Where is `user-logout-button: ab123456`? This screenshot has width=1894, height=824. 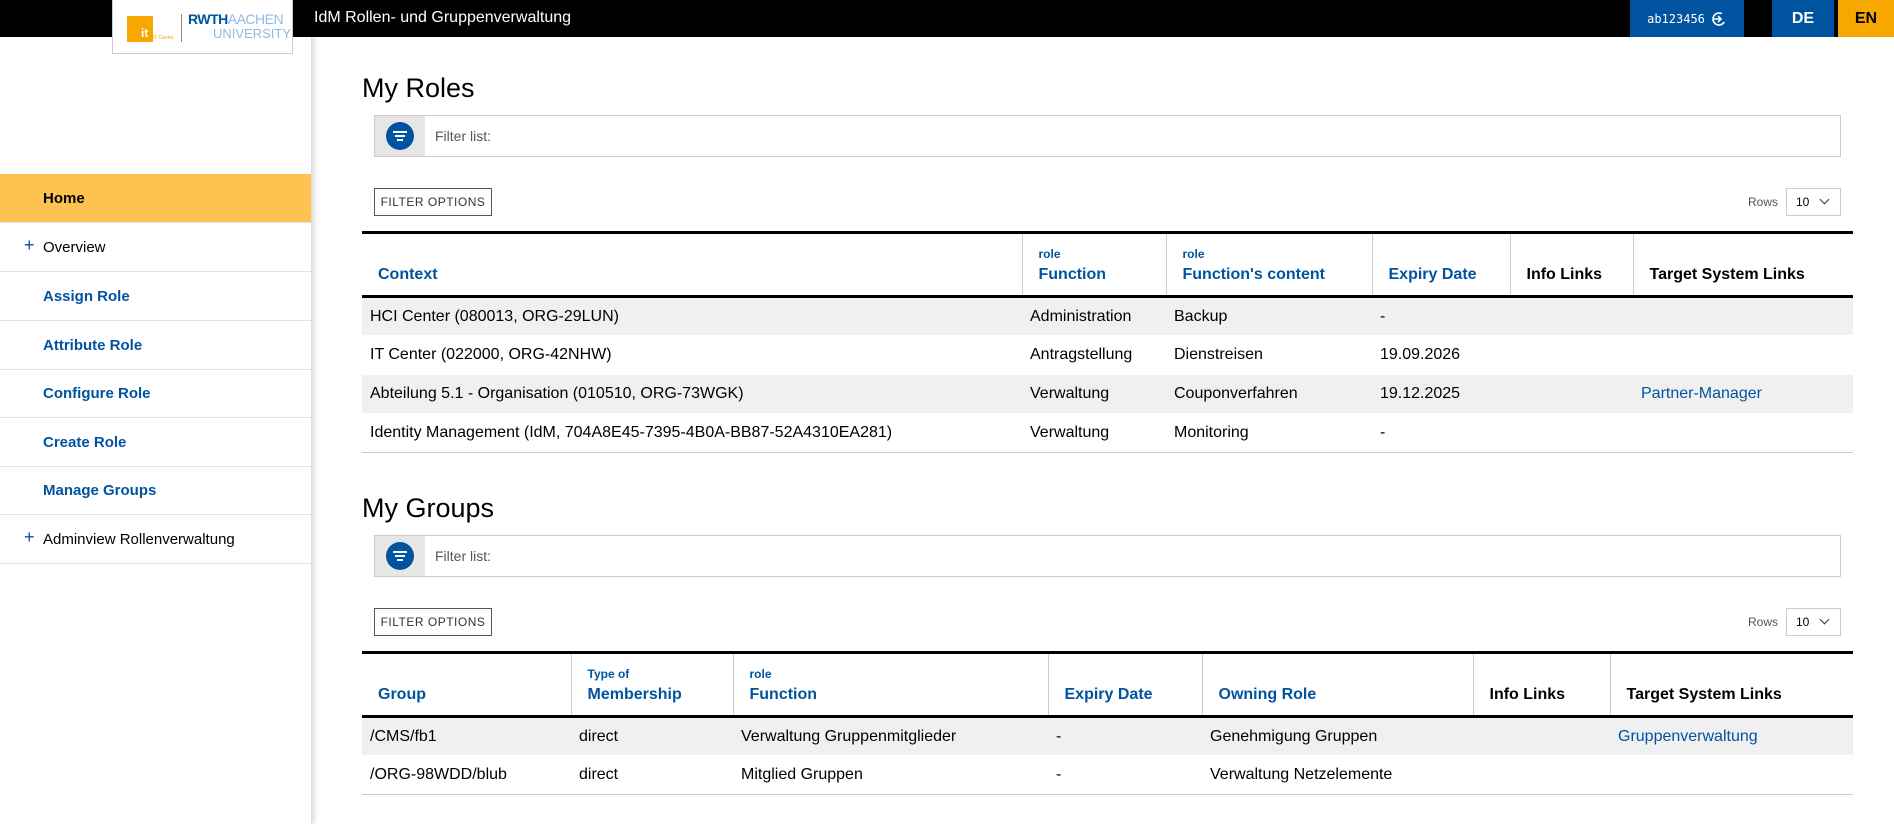
user-logout-button: ab123456 is located at coordinates (1687, 18).